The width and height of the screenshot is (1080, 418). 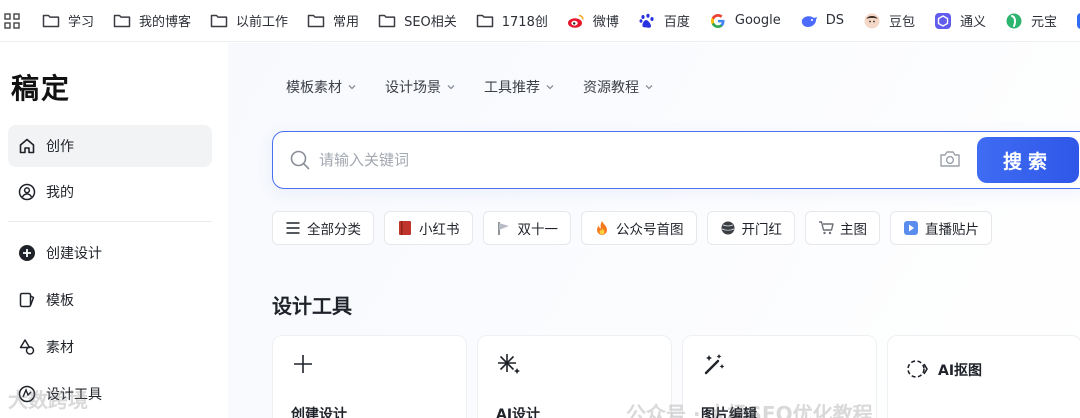 What do you see at coordinates (27, 192) in the screenshot?
I see `user-icon` at bounding box center [27, 192].